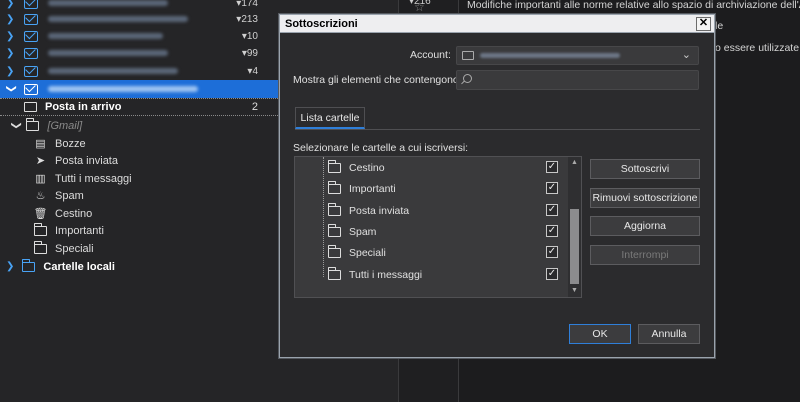 This screenshot has height=402, width=800. What do you see at coordinates (645, 169) in the screenshot?
I see `subscribe-button: Sottoscrivi` at bounding box center [645, 169].